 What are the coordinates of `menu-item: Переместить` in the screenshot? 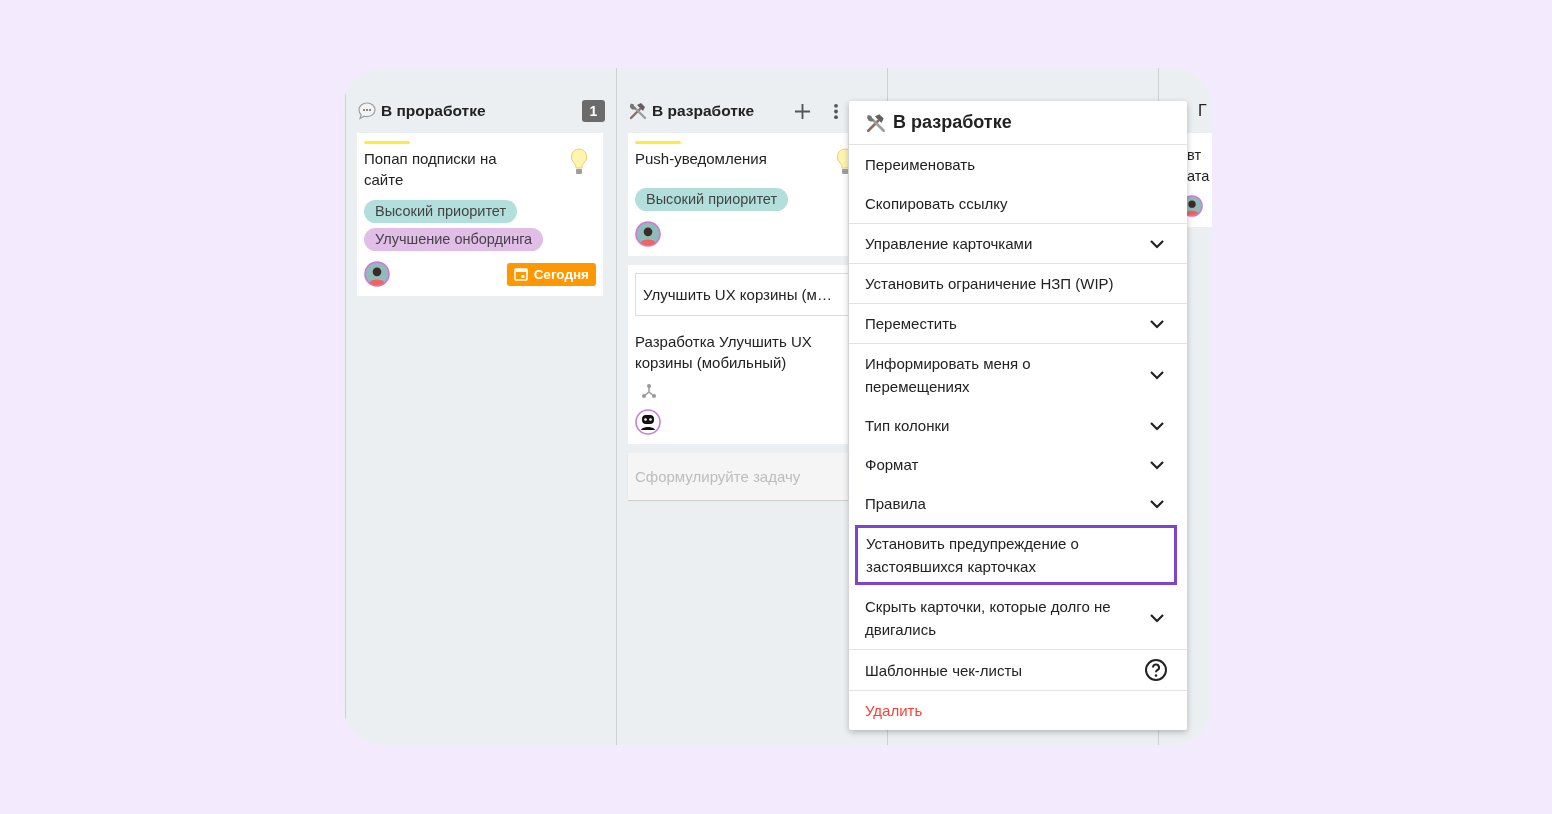 It's located at (1018, 323).